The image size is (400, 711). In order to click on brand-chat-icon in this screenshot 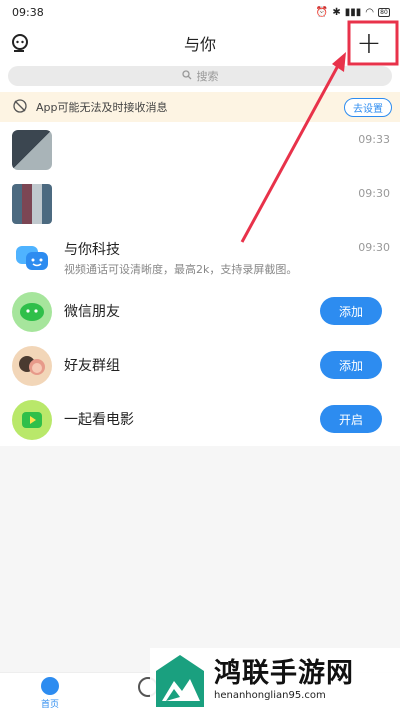, I will do `click(32, 258)`.